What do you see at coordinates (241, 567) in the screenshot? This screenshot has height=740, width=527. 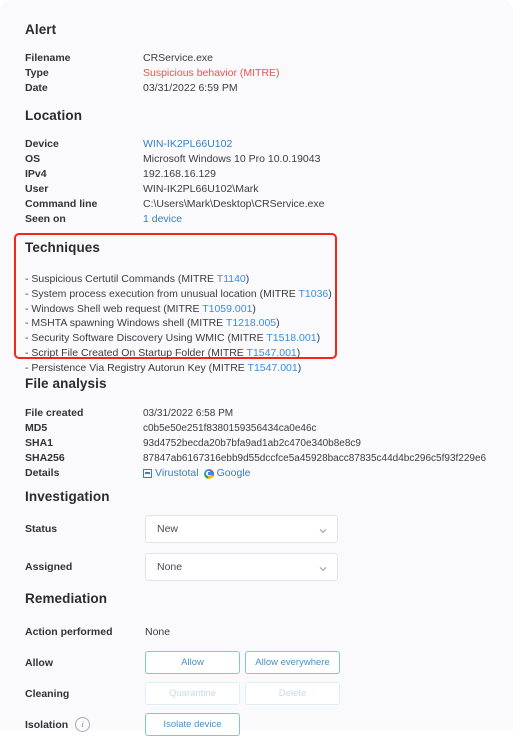 I see `assigned-select: None` at bounding box center [241, 567].